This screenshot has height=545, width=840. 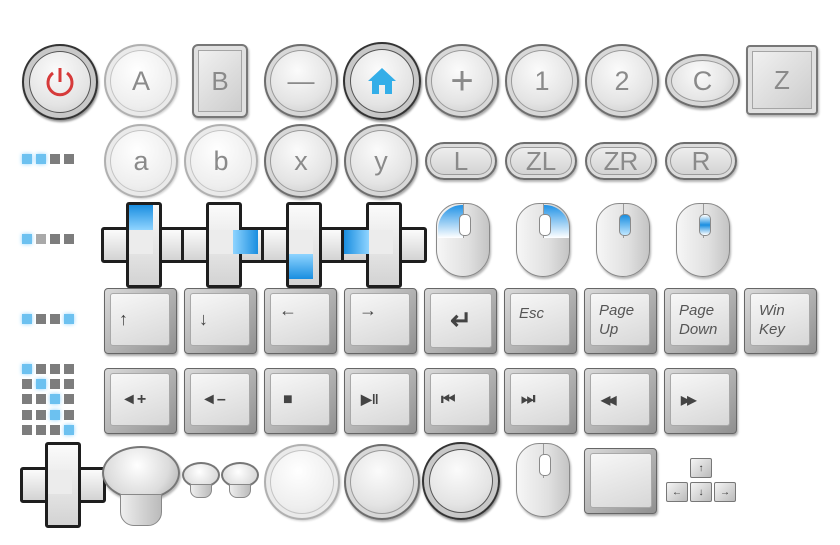 I want to click on indicator-leds-row4, so click(x=48, y=319).